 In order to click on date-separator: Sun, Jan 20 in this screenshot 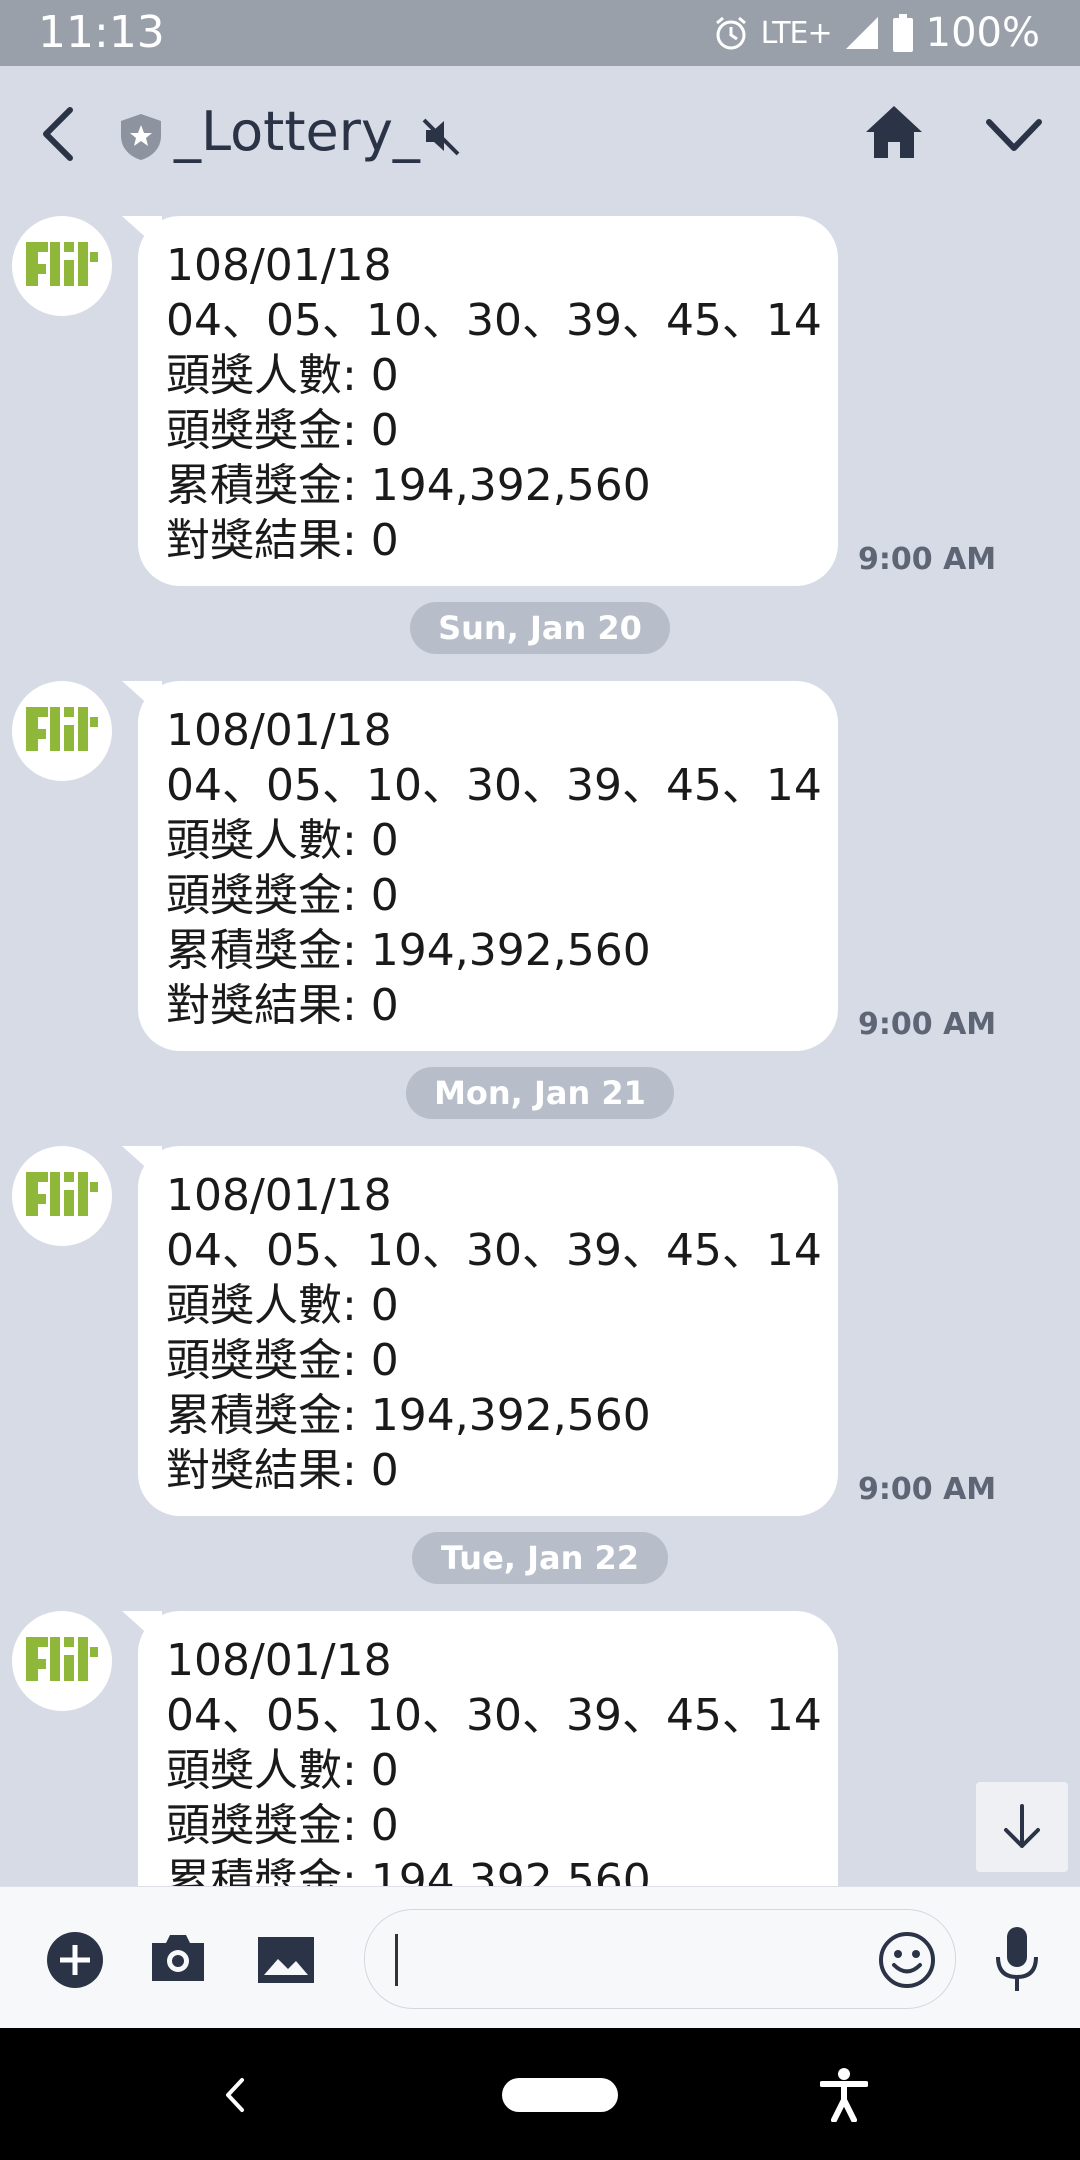, I will do `click(540, 628)`.